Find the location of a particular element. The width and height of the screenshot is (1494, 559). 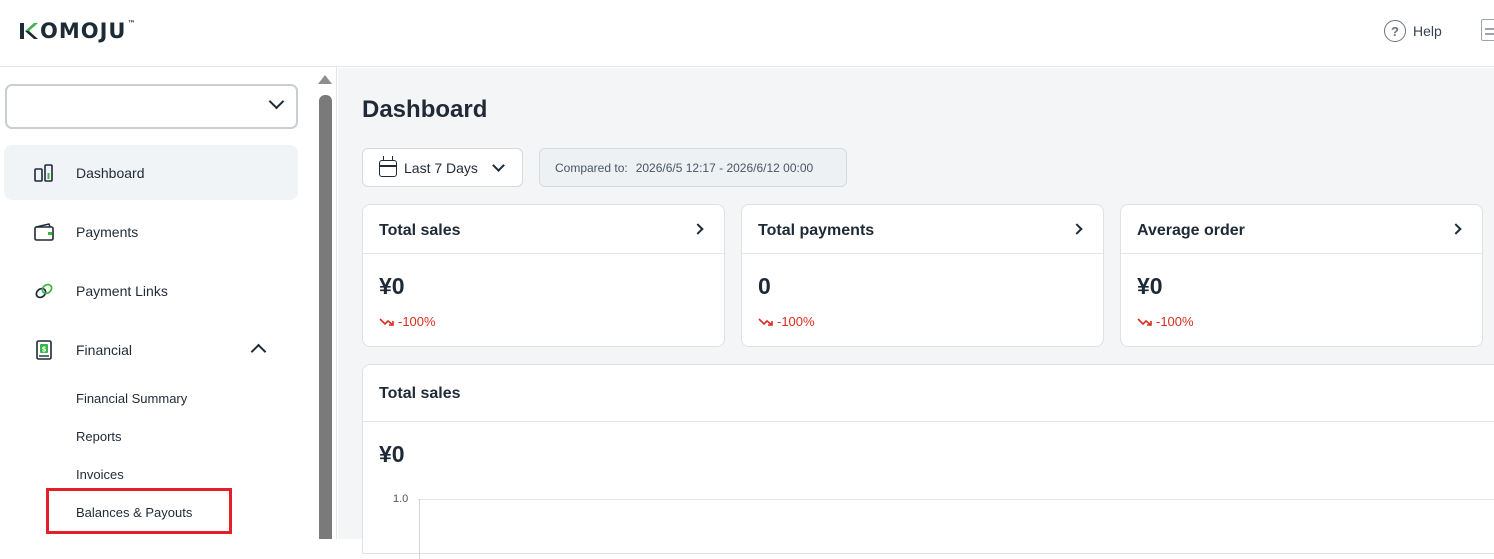

highlight-annotation is located at coordinates (139, 511).